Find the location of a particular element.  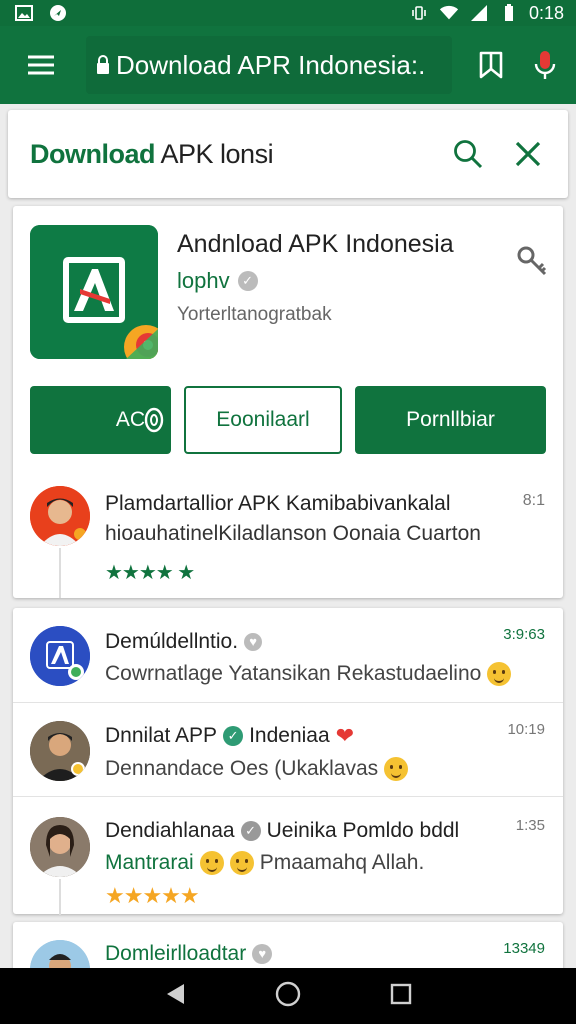

app-subtitle: Yorterltanogratbak is located at coordinates (254, 314).